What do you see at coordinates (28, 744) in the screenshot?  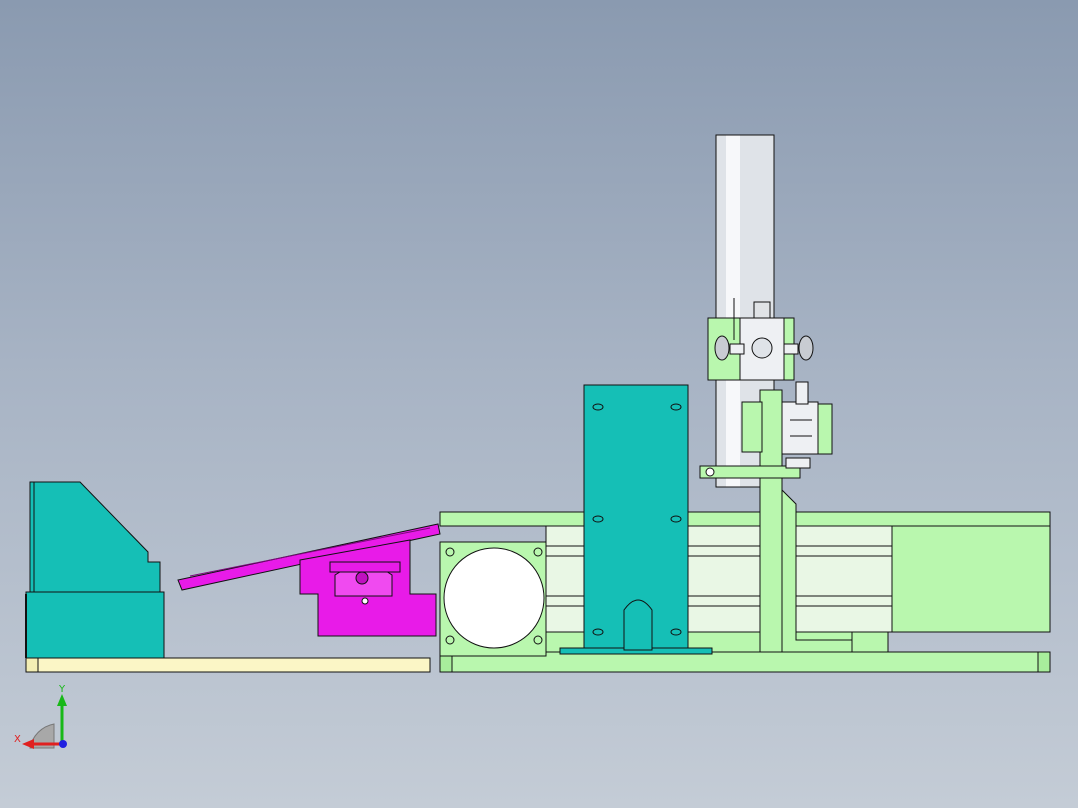 I see `x-axis-arrow-head` at bounding box center [28, 744].